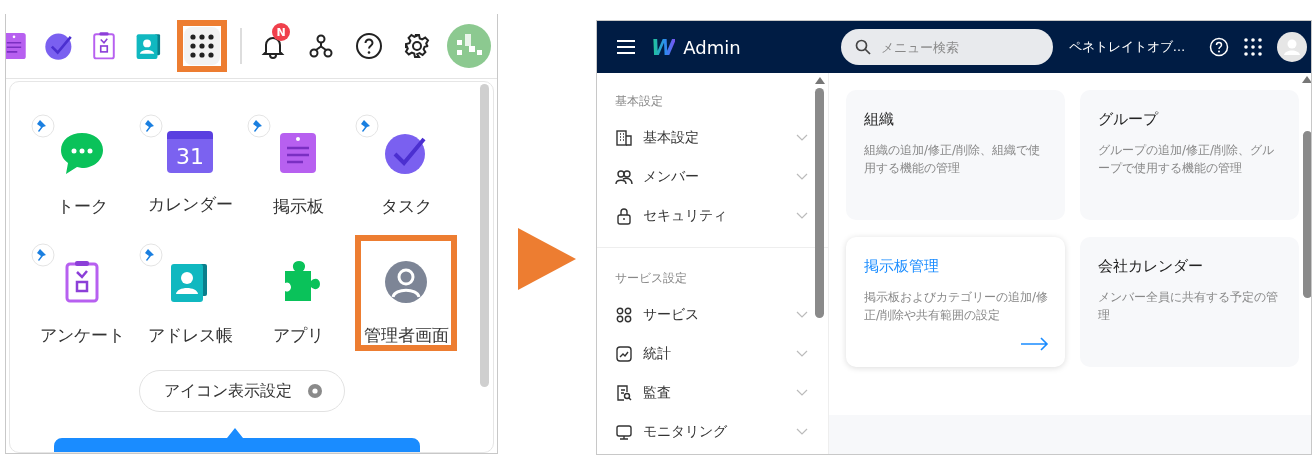 The height and width of the screenshot is (460, 1315). I want to click on sidebar-label: 基本設定, so click(714, 137).